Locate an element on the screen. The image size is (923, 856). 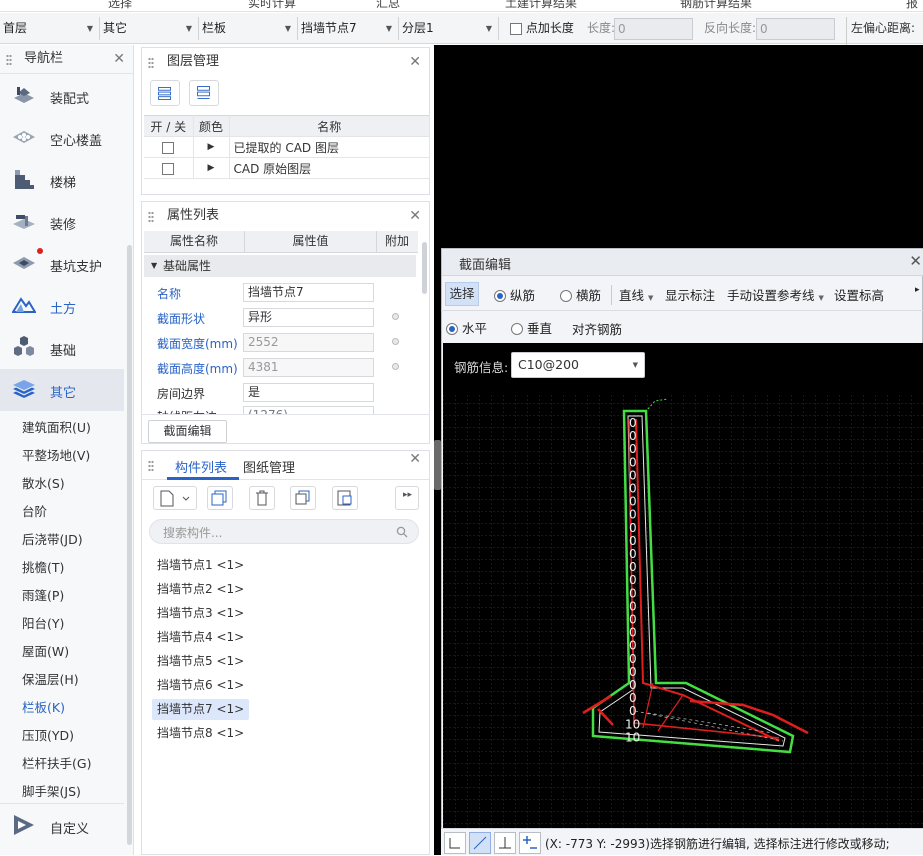
layer-toggle-button is located at coordinates (165, 93).